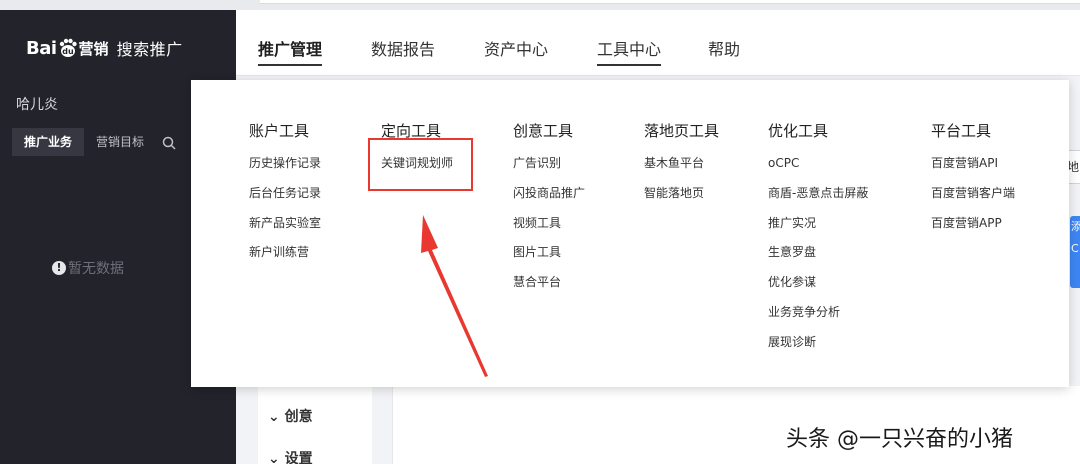  What do you see at coordinates (68, 51) in the screenshot?
I see `logo-text-du: du` at bounding box center [68, 51].